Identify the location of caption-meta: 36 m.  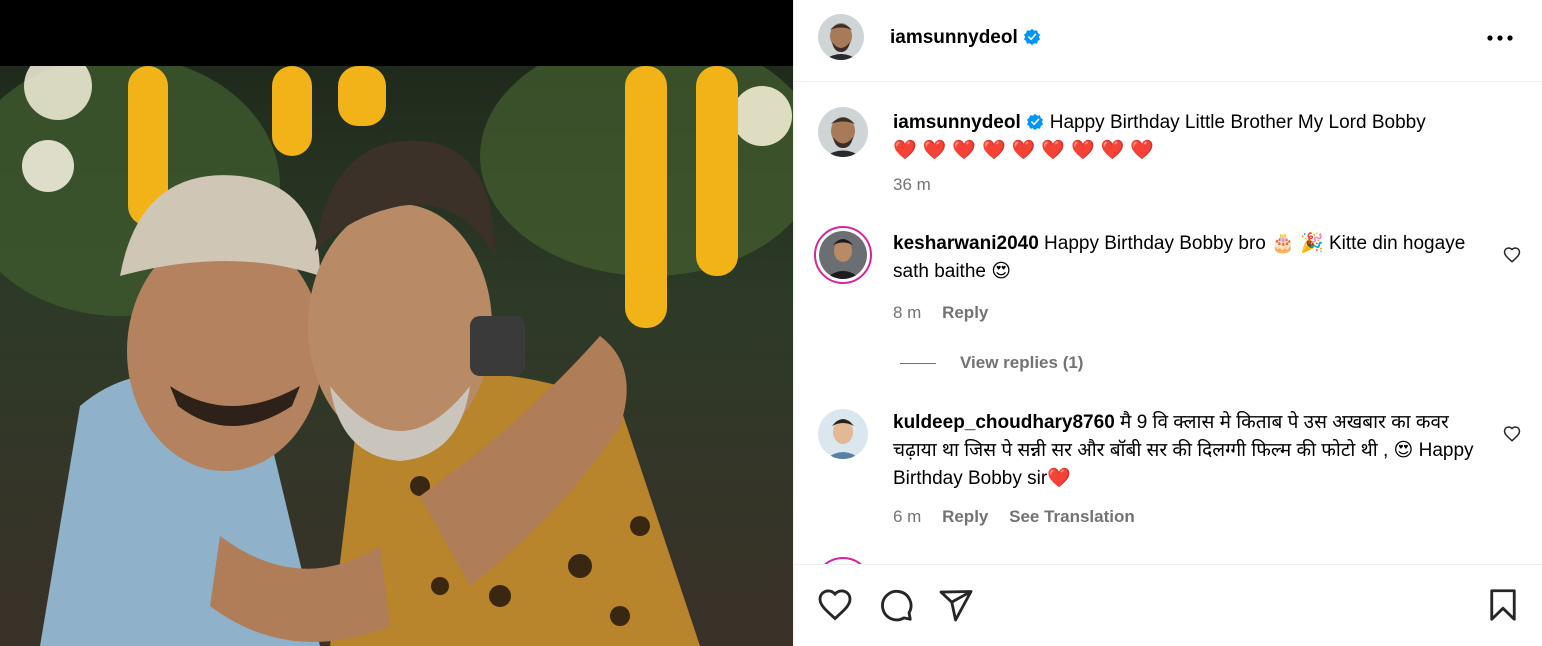
(920, 185).